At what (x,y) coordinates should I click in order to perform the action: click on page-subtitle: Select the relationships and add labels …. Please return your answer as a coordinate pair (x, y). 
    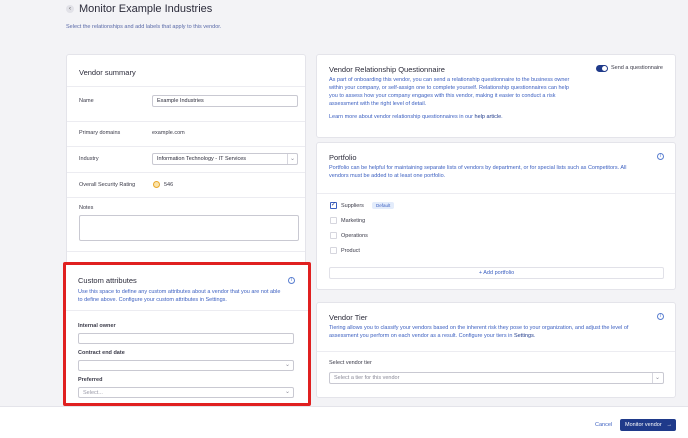
    Looking at the image, I should click on (144, 27).